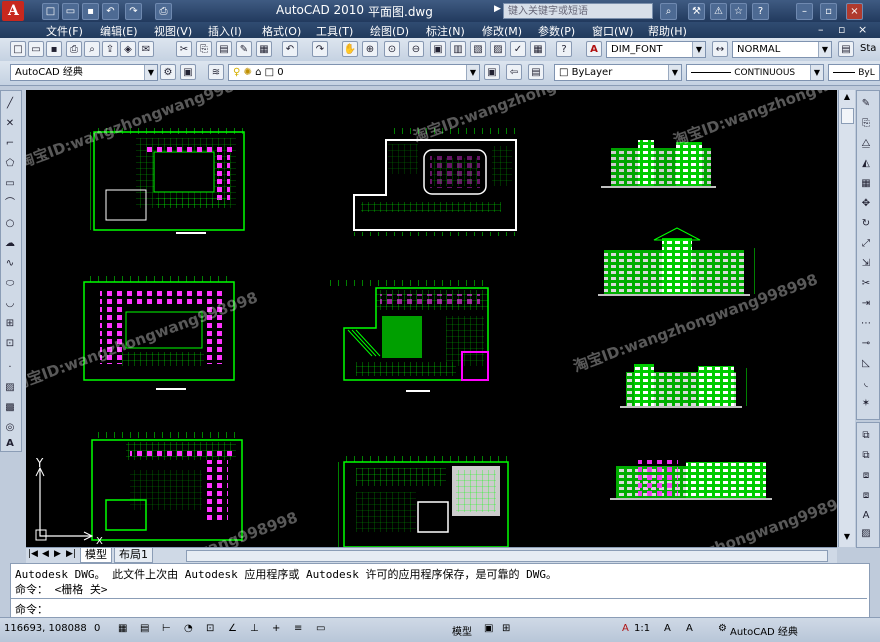  Describe the element at coordinates (10, 144) in the screenshot. I see `polyline-icon: ⌐` at that location.